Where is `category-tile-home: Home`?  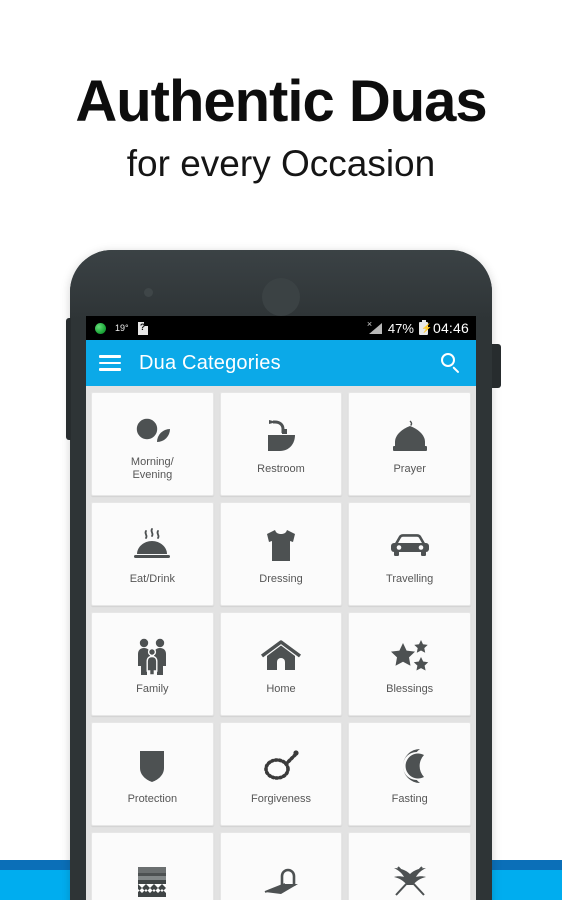
category-tile-home: Home is located at coordinates (281, 664).